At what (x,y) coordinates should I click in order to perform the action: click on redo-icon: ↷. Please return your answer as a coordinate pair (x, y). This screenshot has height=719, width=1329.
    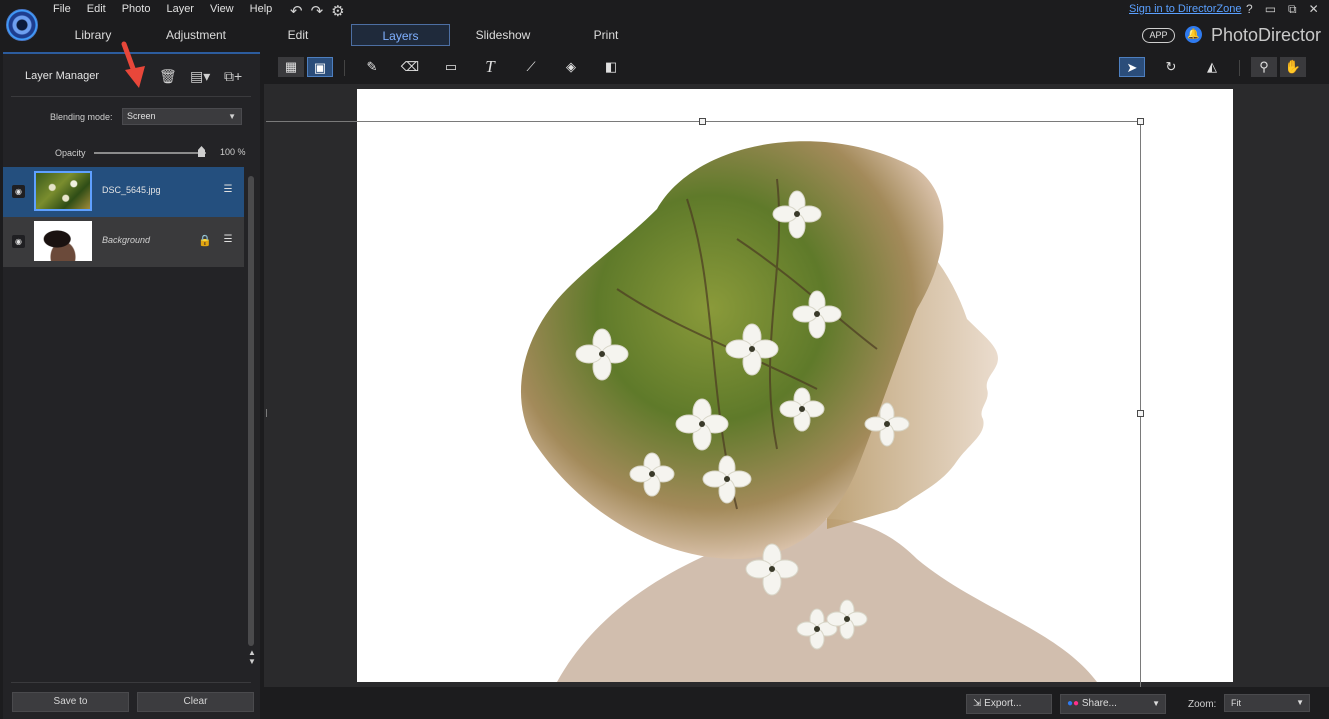
    Looking at the image, I should click on (317, 11).